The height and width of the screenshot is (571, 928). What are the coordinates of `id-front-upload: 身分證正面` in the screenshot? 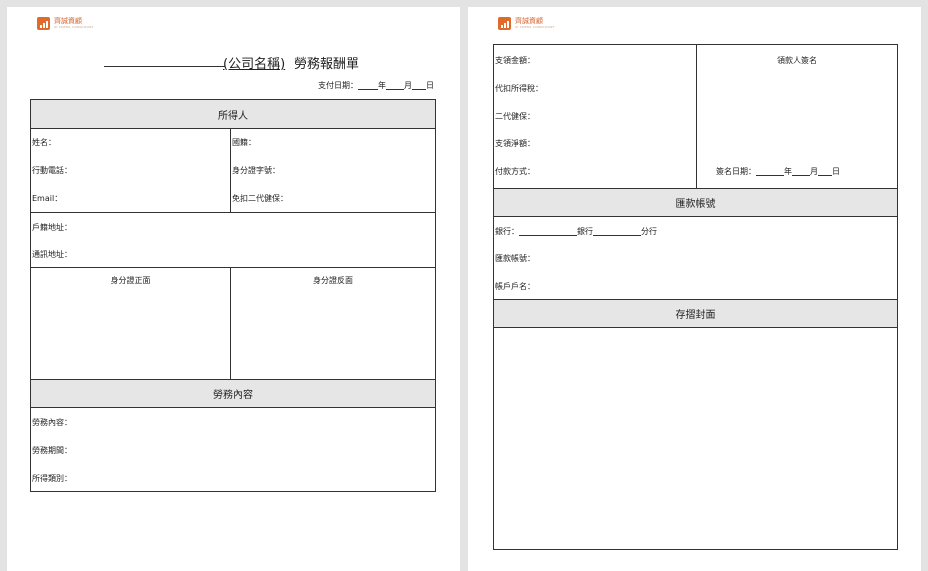 It's located at (130, 280).